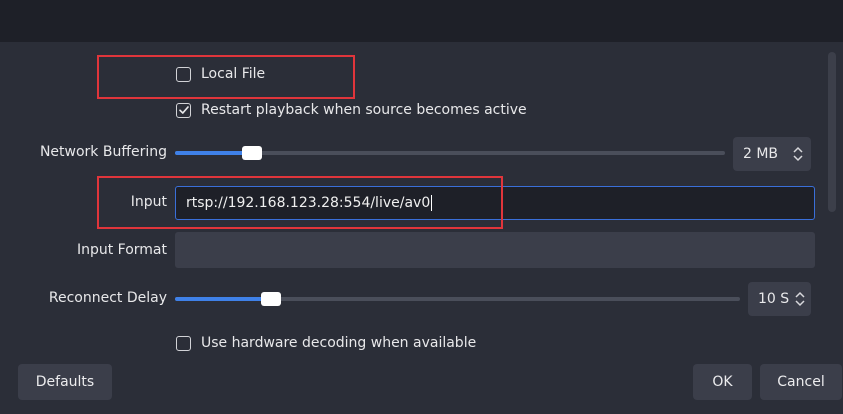 Image resolution: width=843 pixels, height=414 pixels. Describe the element at coordinates (761, 154) in the screenshot. I see `network-buffering-value: 2 MB` at that location.